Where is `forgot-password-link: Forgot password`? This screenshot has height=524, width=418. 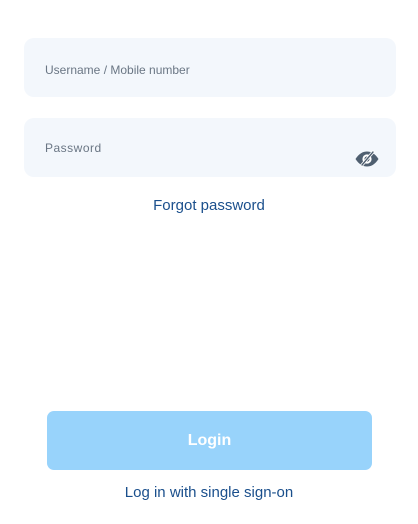
forgot-password-link: Forgot password is located at coordinates (209, 205).